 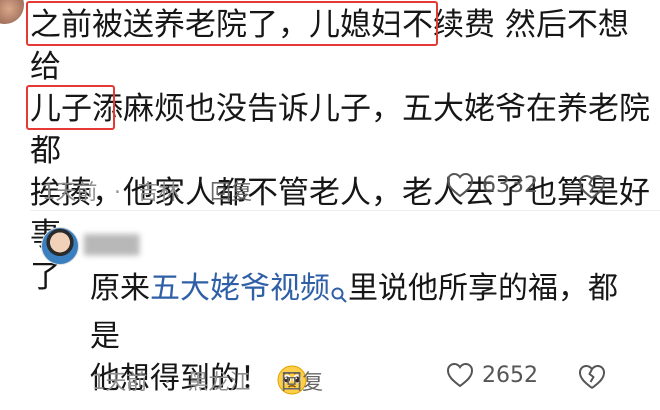 I want to click on reply-dislike-button, so click(x=592, y=377).